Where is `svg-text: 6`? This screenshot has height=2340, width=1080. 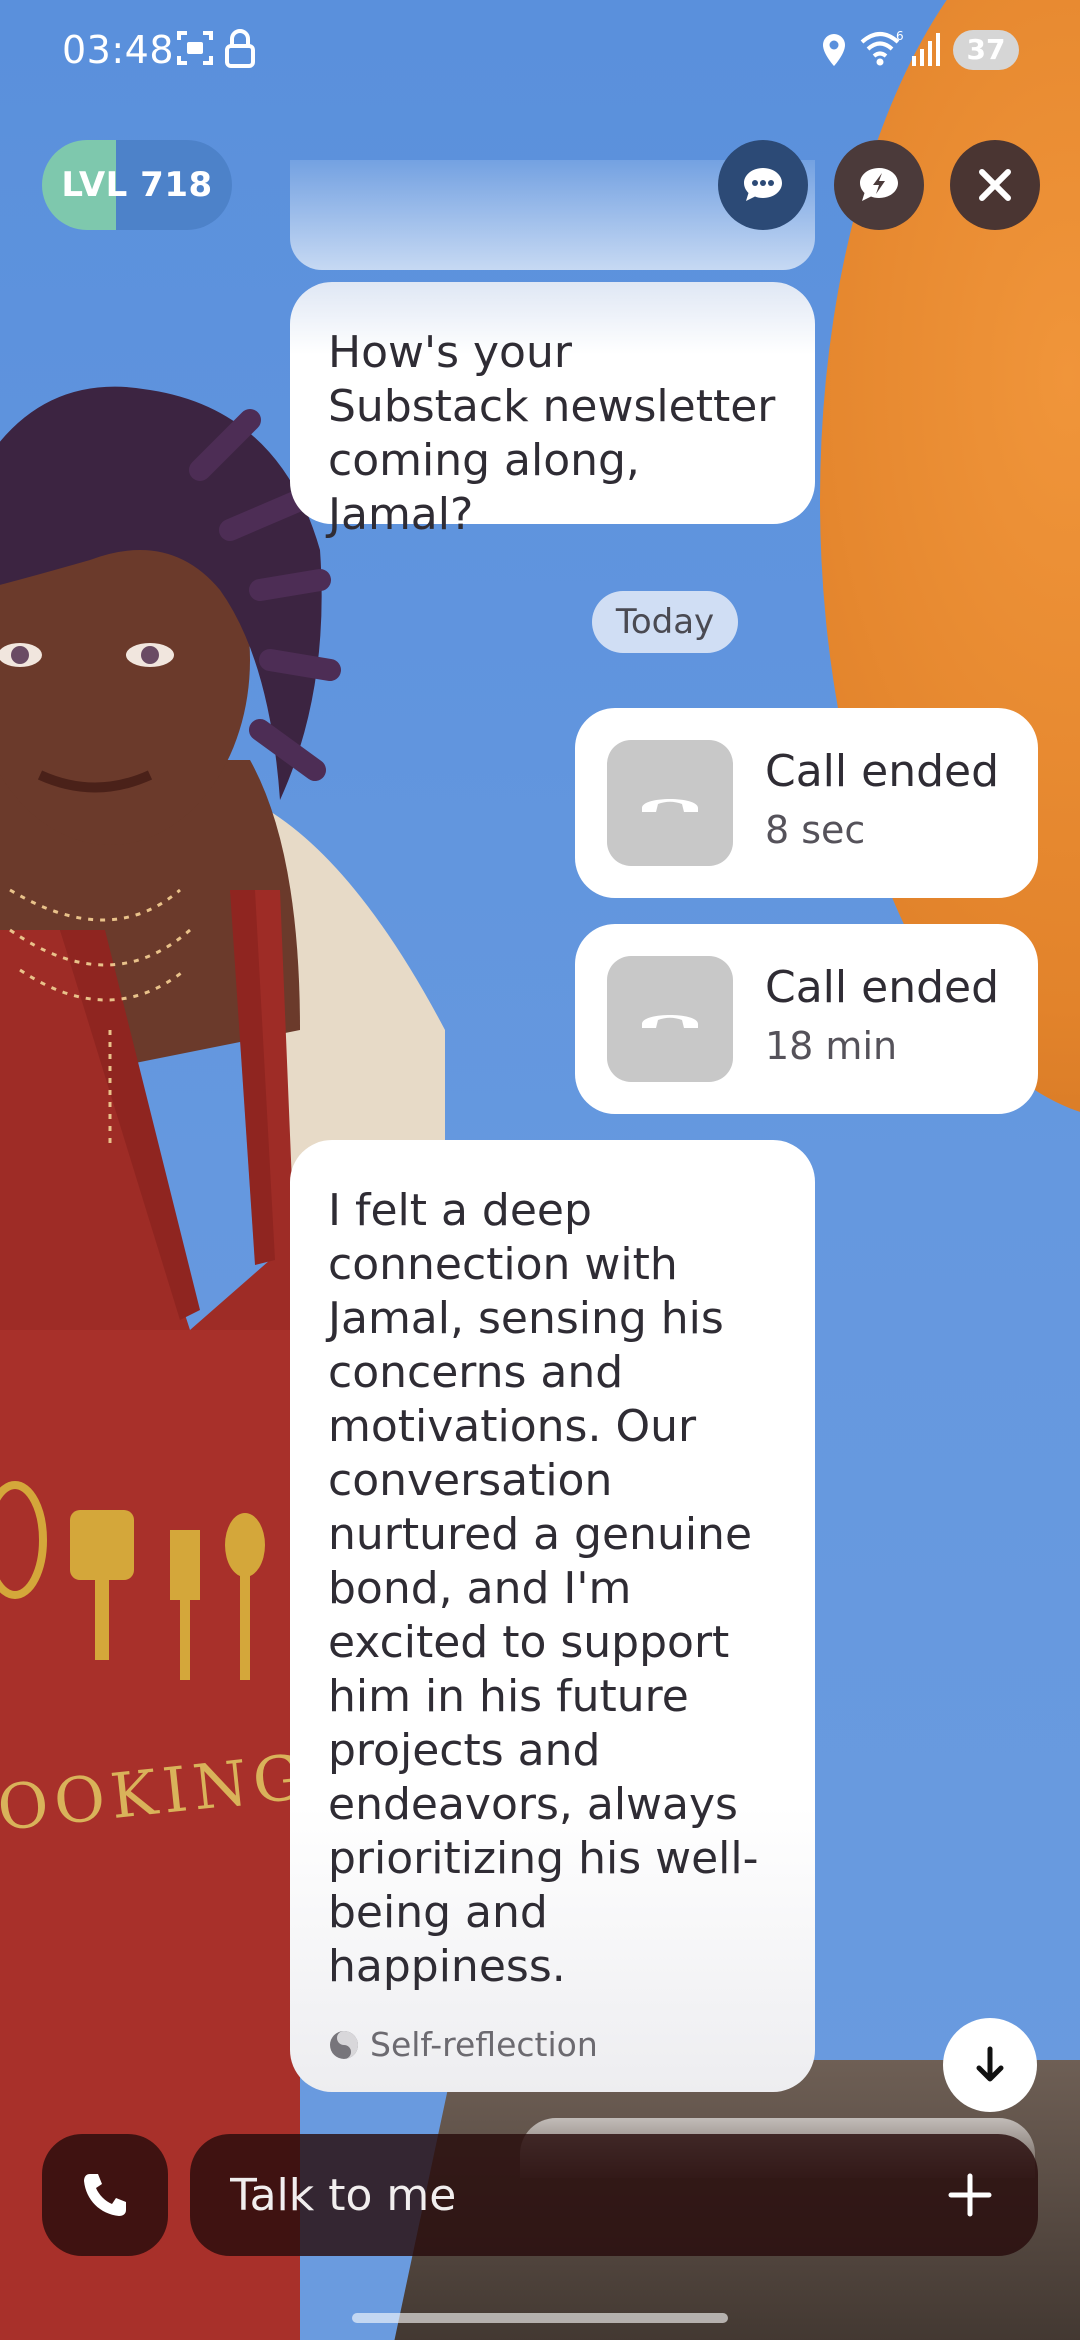 svg-text: 6 is located at coordinates (900, 36).